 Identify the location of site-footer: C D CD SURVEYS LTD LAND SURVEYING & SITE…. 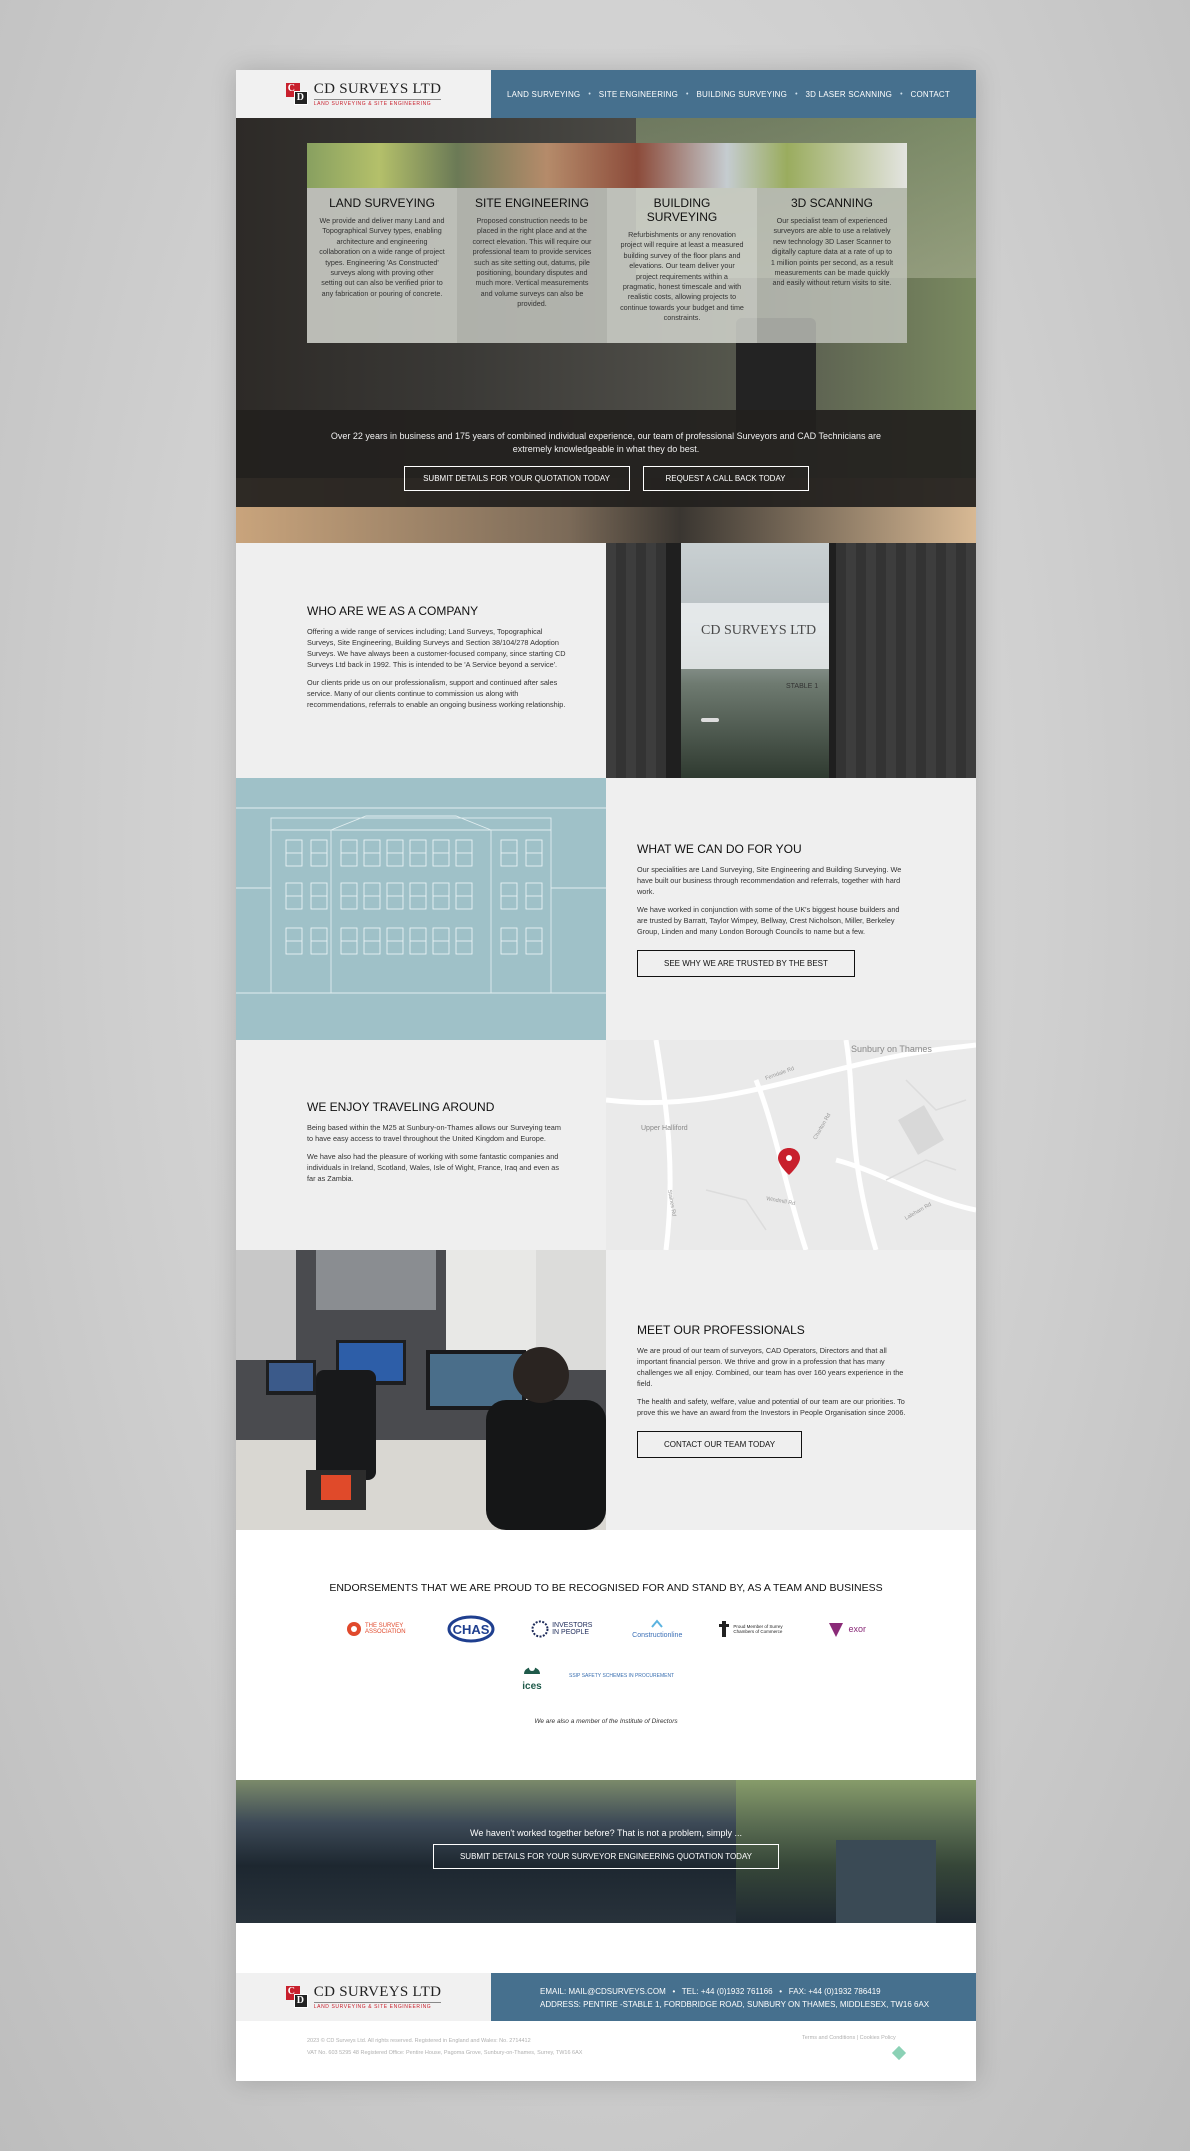
(606, 1997).